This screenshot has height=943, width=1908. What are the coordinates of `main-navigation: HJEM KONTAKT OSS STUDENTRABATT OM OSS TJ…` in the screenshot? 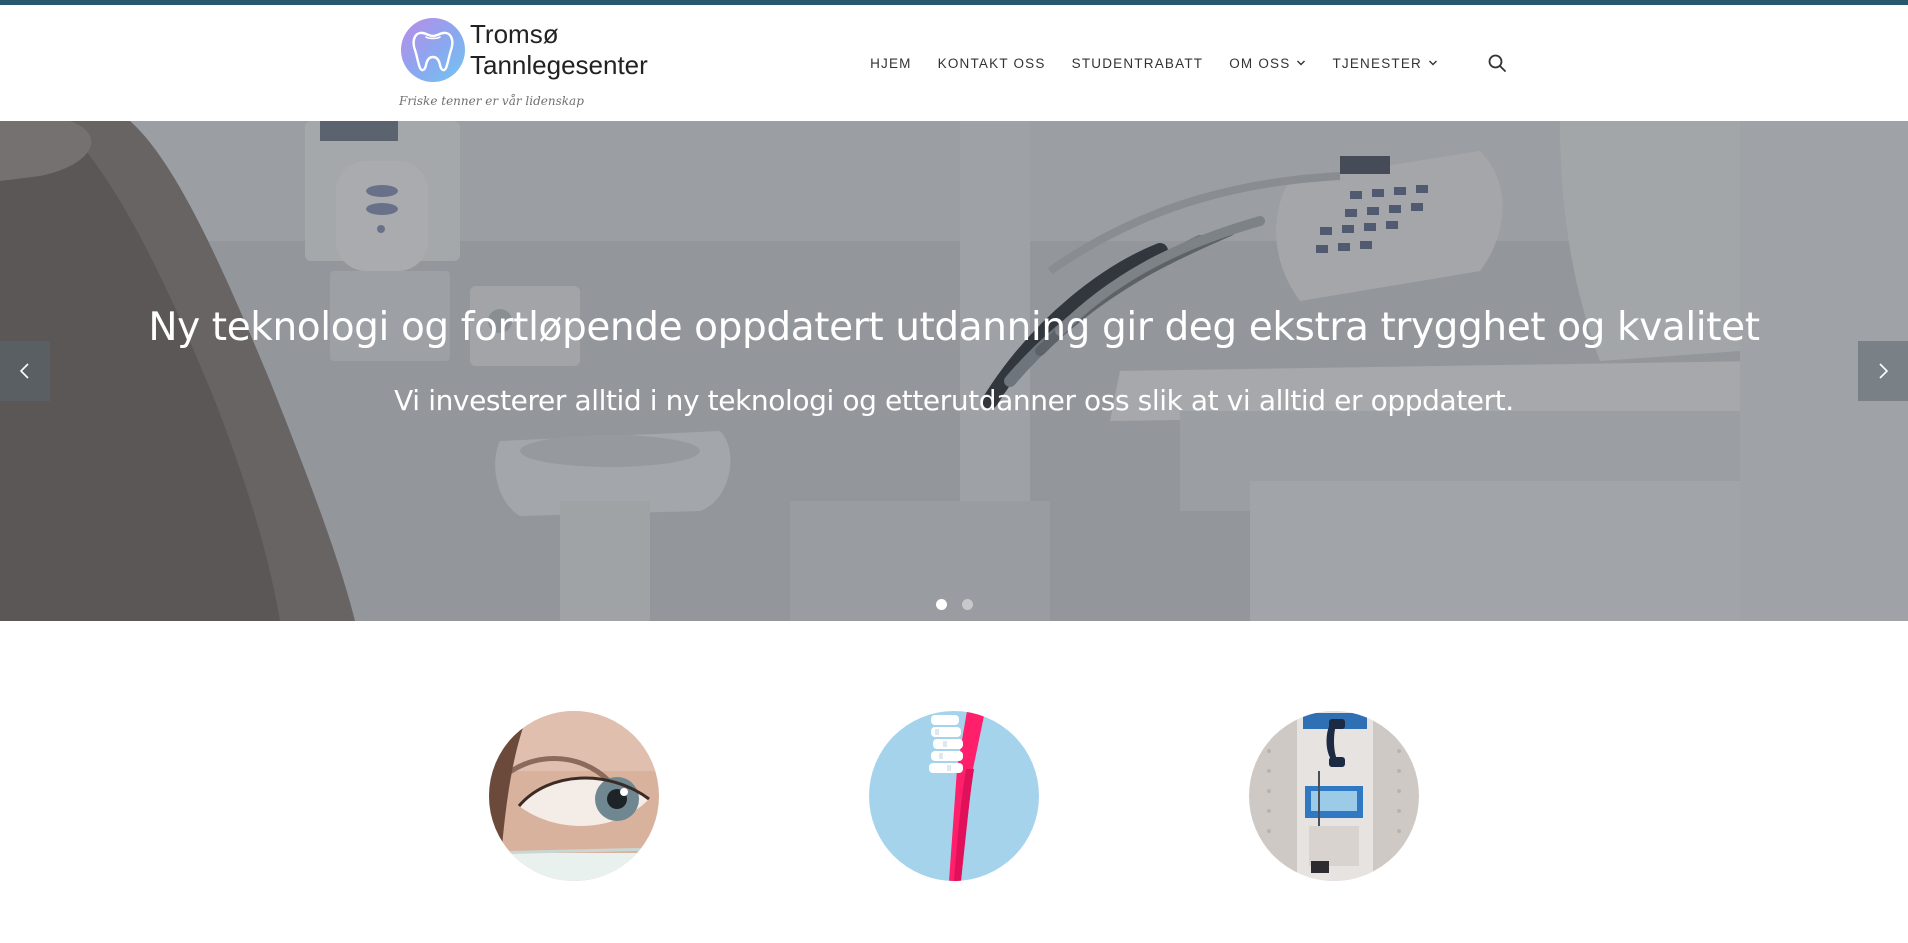 It's located at (1189, 63).